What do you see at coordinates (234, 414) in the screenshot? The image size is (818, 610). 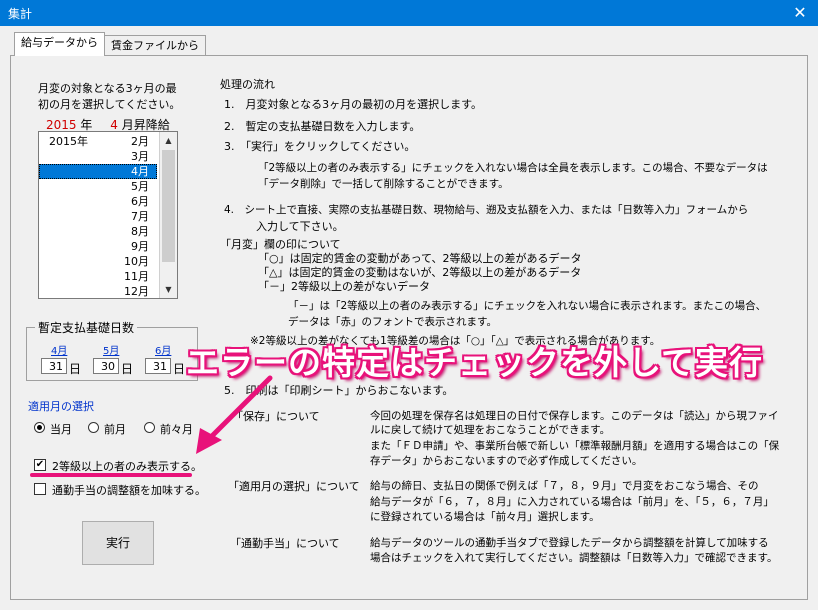 I see `annotation-arrow` at bounding box center [234, 414].